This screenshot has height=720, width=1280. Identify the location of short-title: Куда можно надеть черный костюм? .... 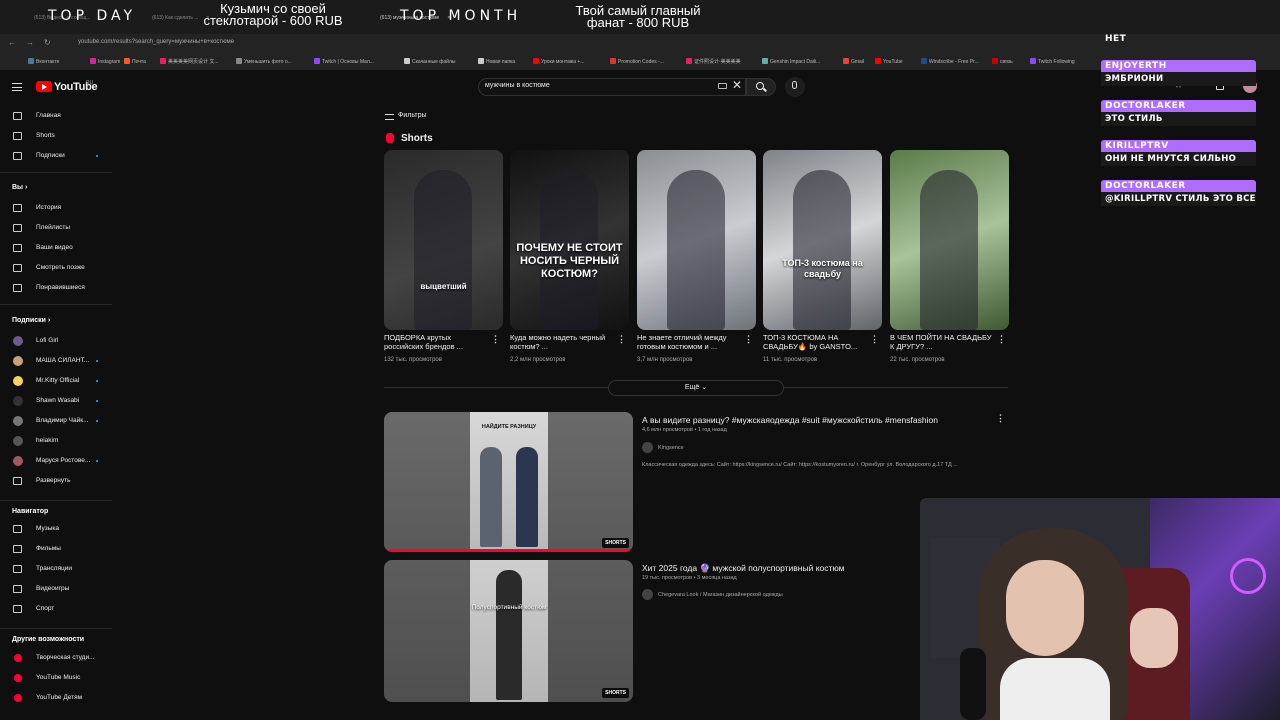
(562, 342).